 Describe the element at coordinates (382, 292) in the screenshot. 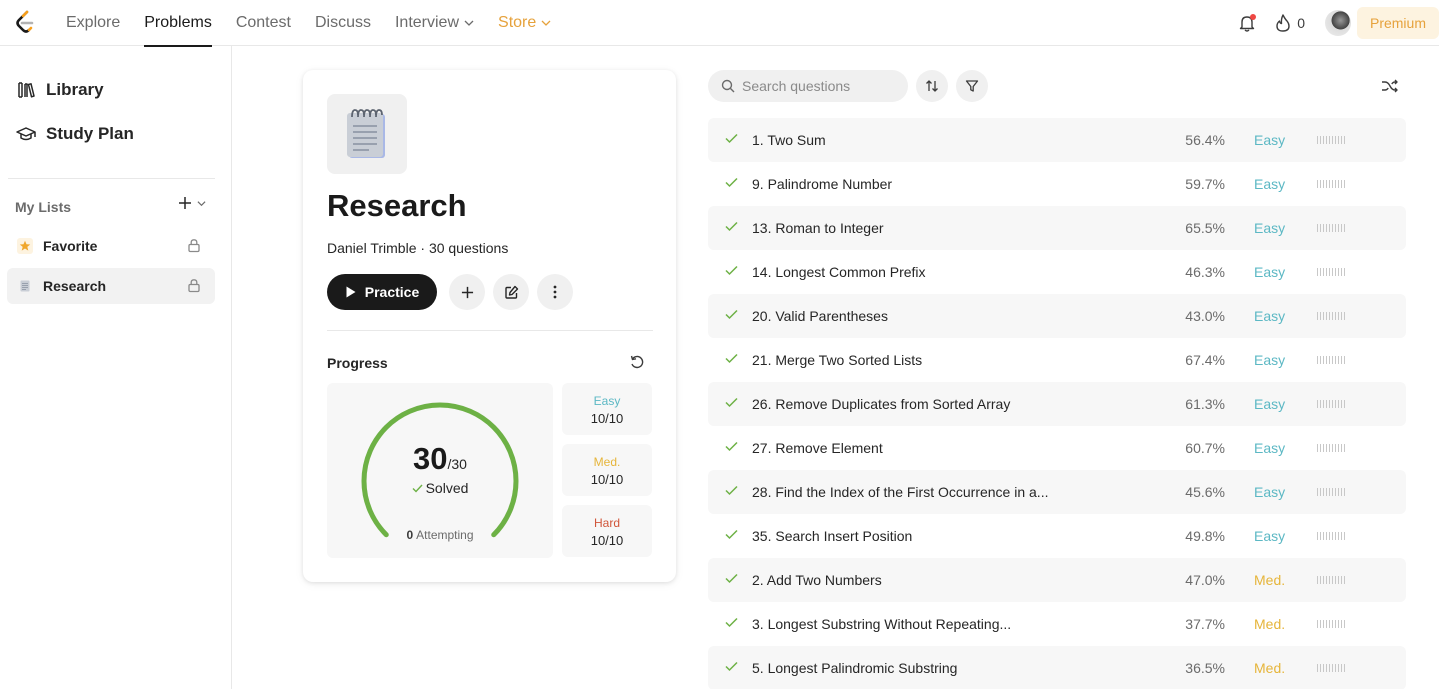

I see `practice-button: Practice` at that location.